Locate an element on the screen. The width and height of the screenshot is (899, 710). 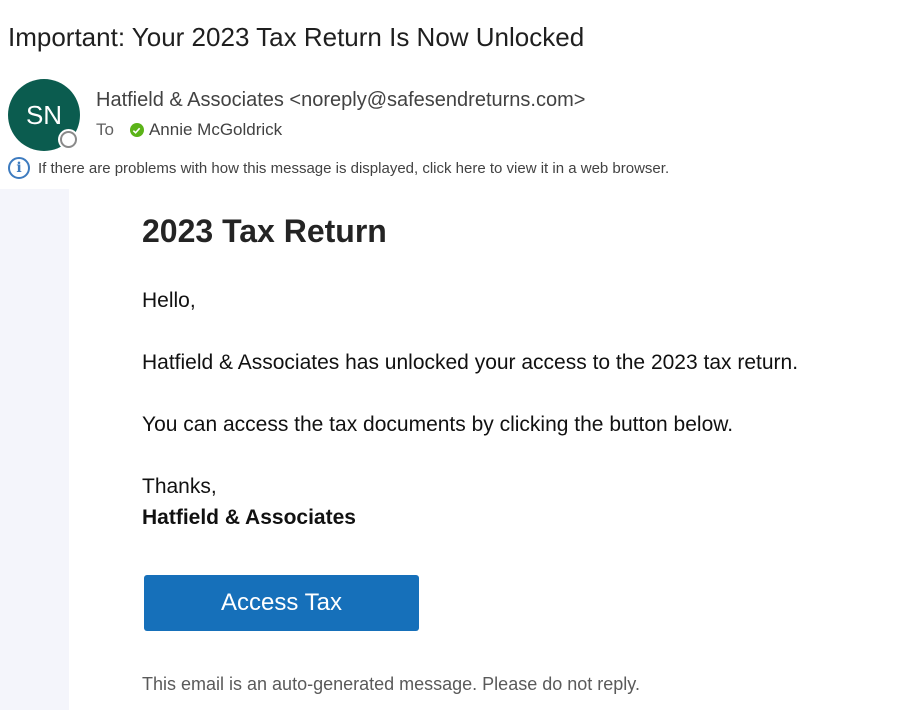
to-label: To is located at coordinates (105, 129).